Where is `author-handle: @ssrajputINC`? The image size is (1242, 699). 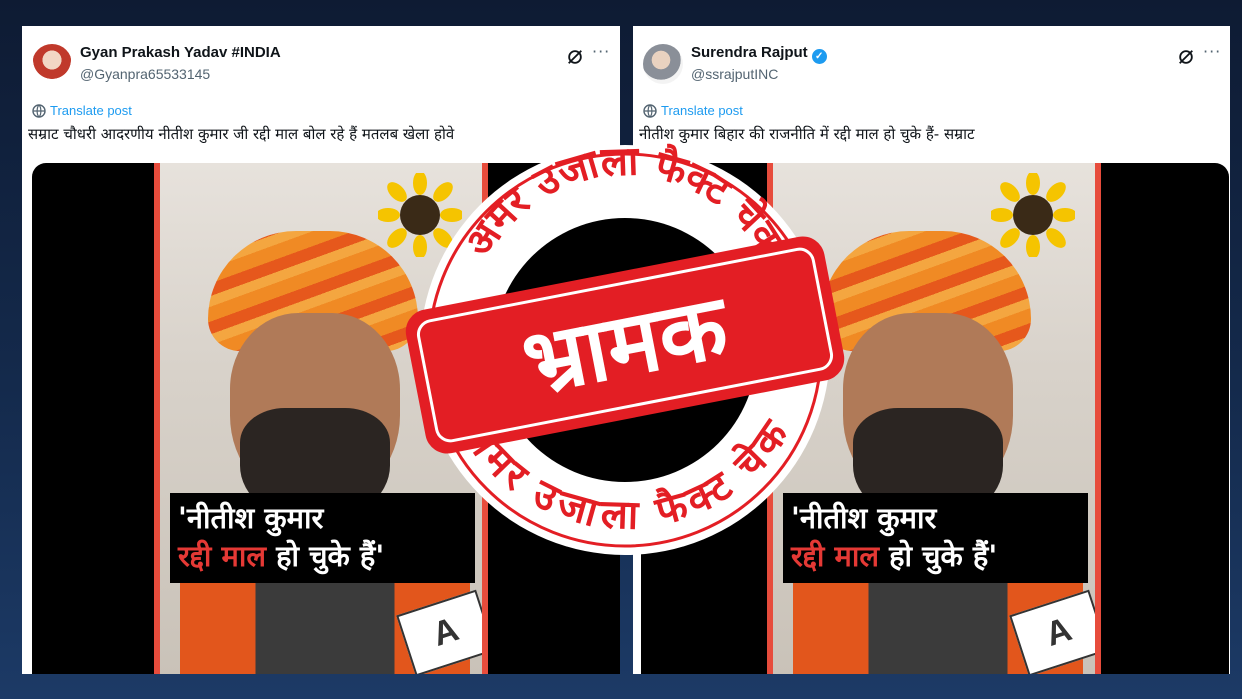
author-handle: @ssrajputINC is located at coordinates (734, 74).